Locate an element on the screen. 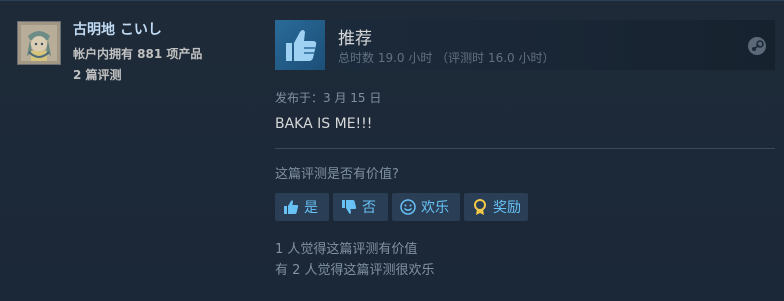 The height and width of the screenshot is (301, 784). award-label: 奖励 is located at coordinates (507, 208).